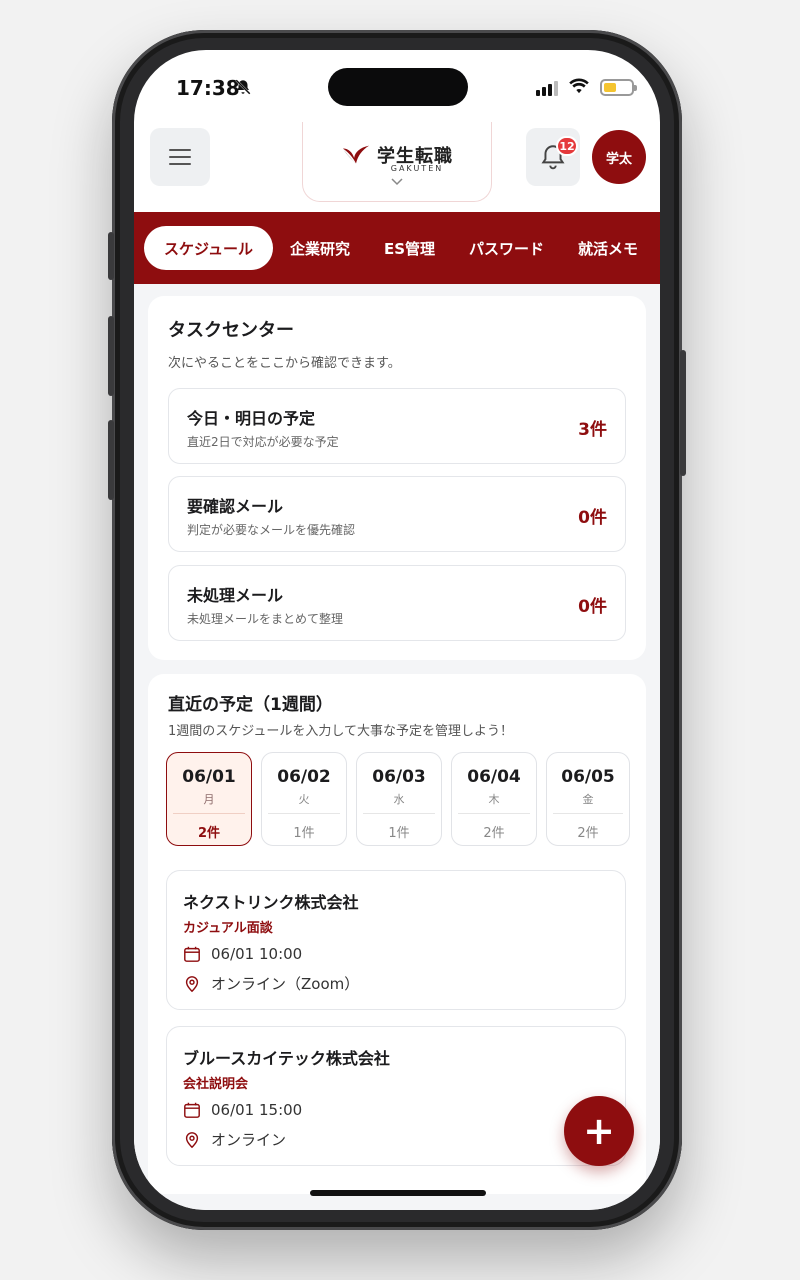  I want to click on mute-switch, so click(111, 256).